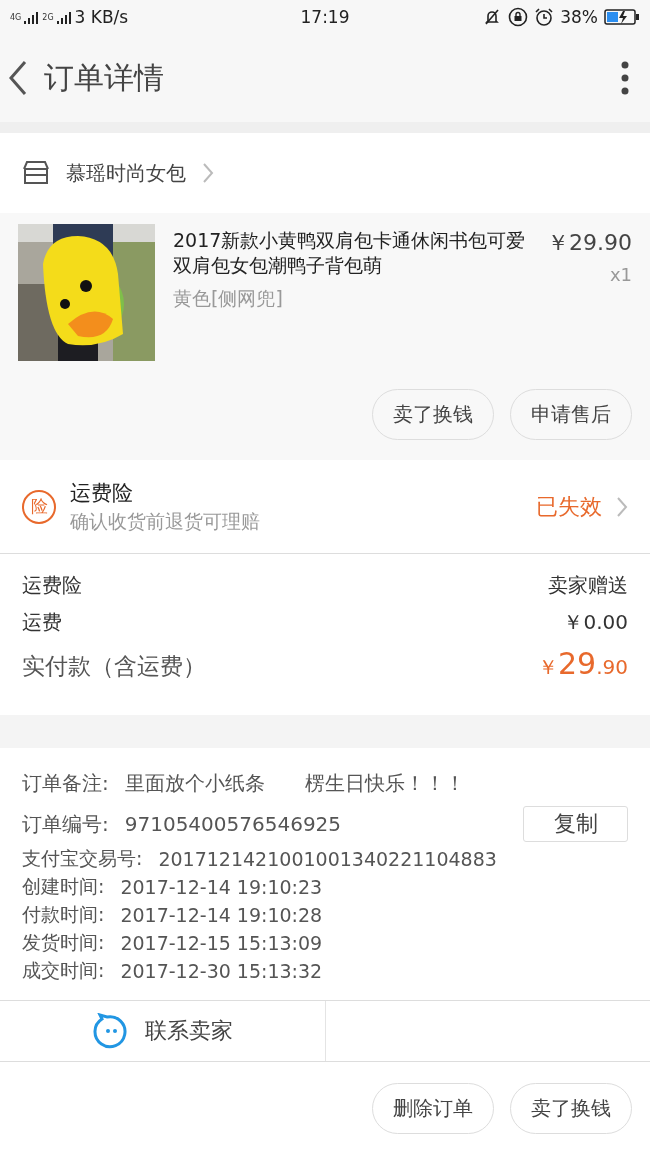 This screenshot has height=1155, width=650. I want to click on info-label: 付款时间:, so click(63, 914).